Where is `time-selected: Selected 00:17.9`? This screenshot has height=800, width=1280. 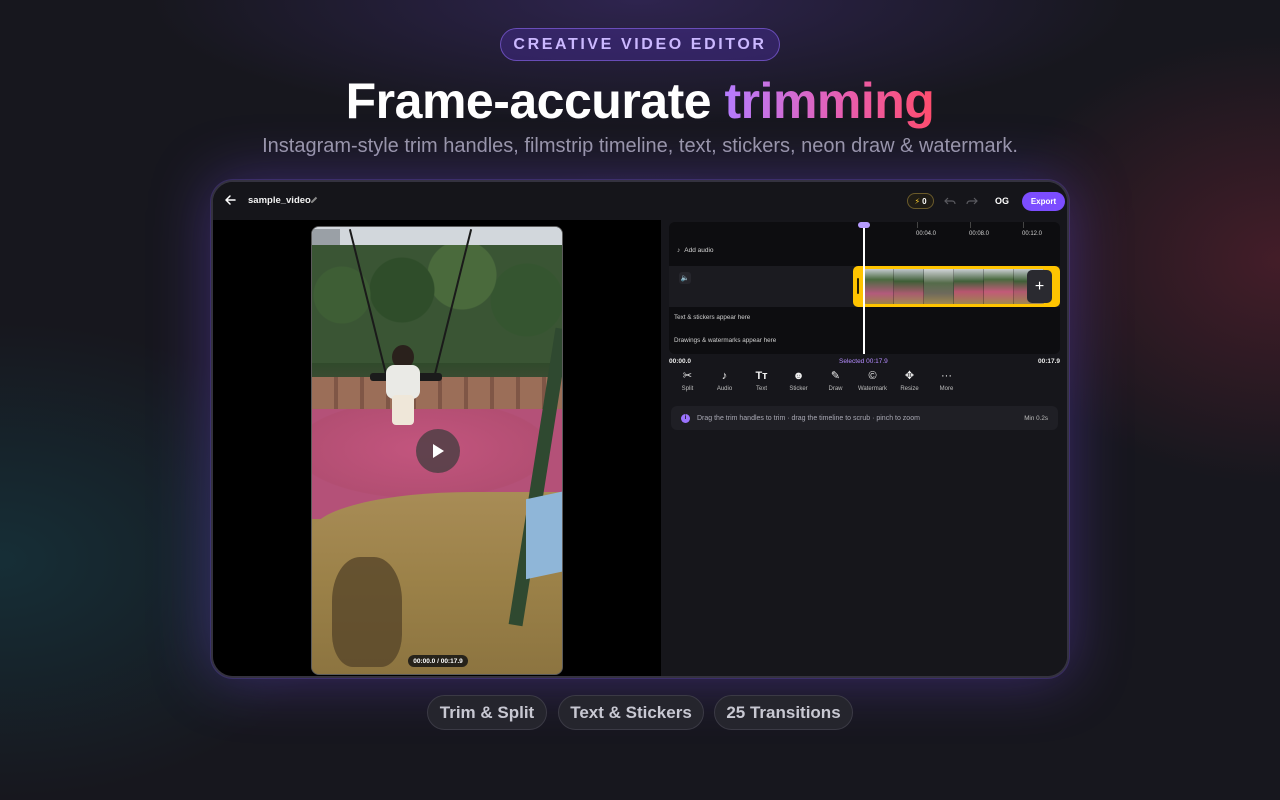 time-selected: Selected 00:17.9 is located at coordinates (863, 361).